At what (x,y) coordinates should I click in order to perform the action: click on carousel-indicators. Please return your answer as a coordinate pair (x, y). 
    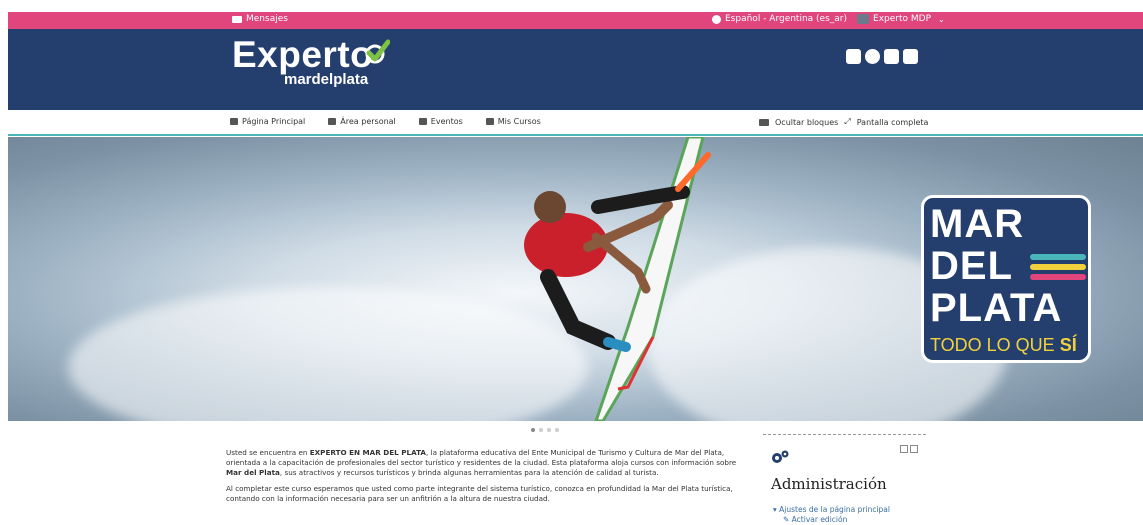
    Looking at the image, I should click on (545, 430).